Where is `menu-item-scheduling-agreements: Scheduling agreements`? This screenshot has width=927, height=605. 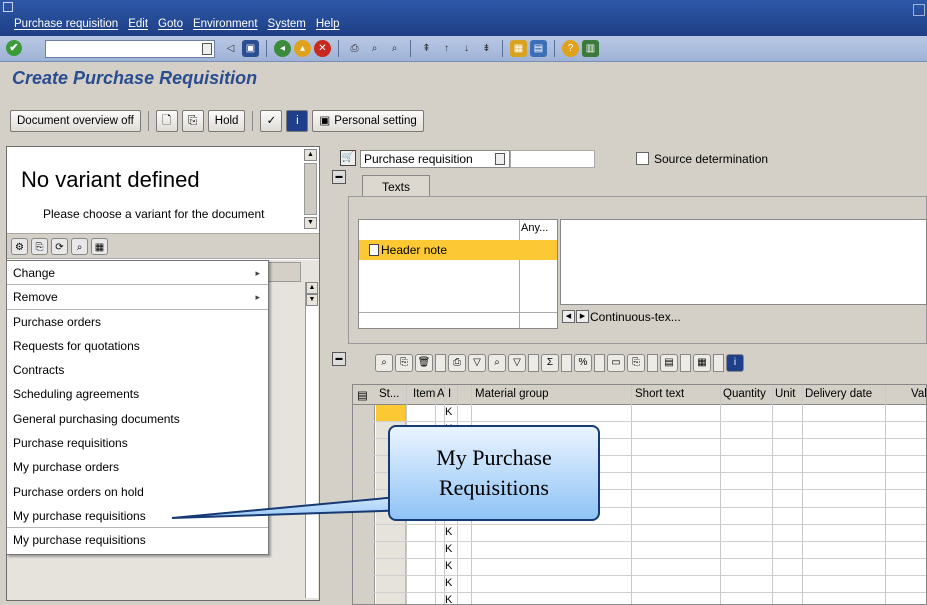
menu-item-scheduling-agreements: Scheduling agreements is located at coordinates (137, 394).